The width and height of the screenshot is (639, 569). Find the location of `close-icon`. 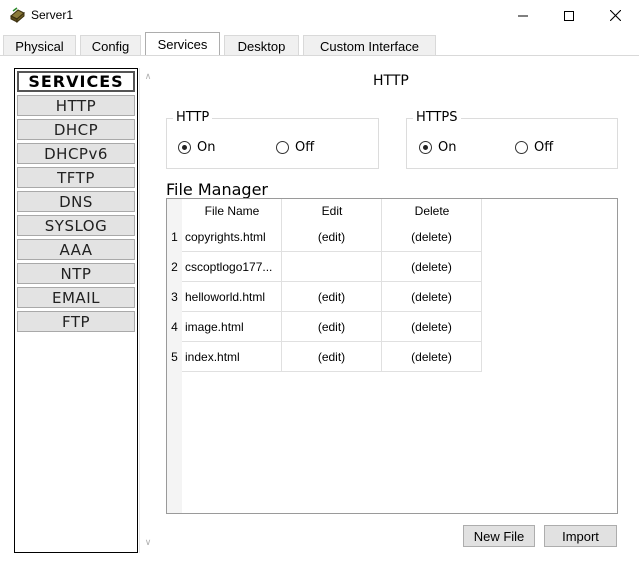

close-icon is located at coordinates (615, 15).